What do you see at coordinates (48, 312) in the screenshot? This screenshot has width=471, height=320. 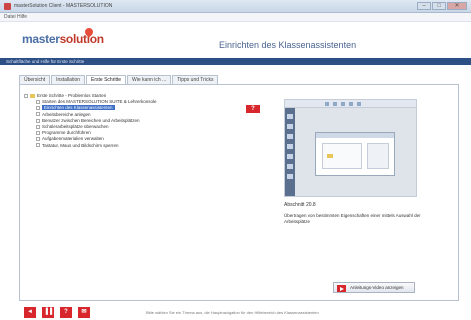 I see `pause-button: ▐▐` at bounding box center [48, 312].